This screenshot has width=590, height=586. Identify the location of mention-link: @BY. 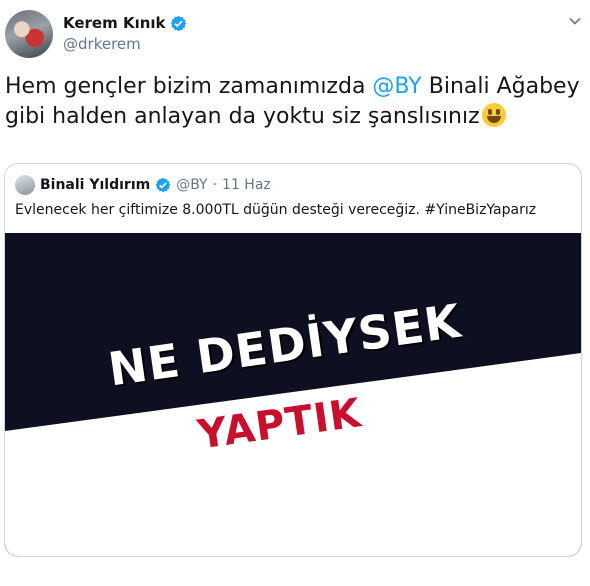
(396, 86).